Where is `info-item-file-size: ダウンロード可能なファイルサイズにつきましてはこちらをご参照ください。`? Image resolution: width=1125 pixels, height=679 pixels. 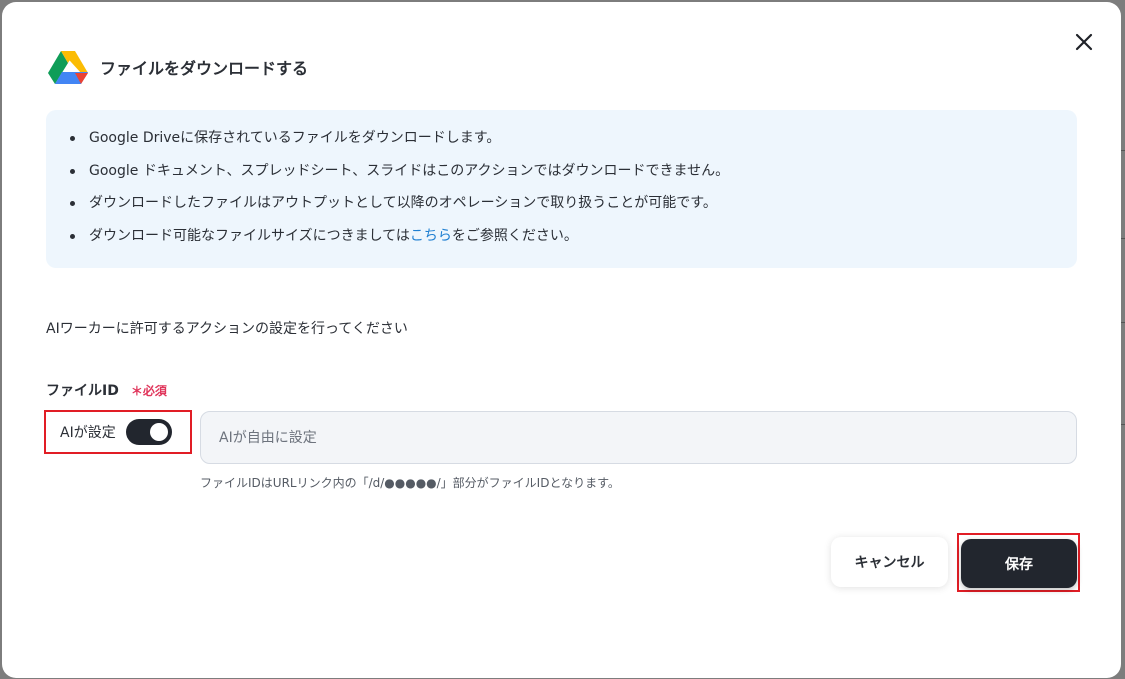 info-item-file-size: ダウンロード可能なファイルサイズにつきましてはこちらをご参照ください。 is located at coordinates (562, 236).